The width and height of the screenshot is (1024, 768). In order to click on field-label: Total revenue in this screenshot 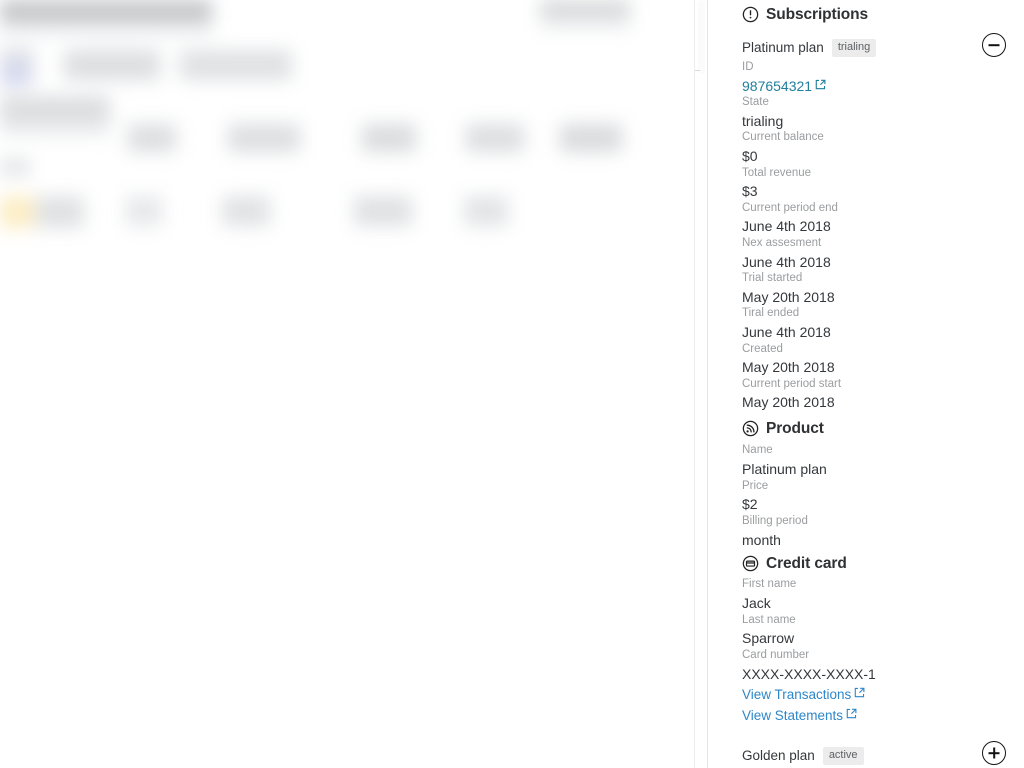, I will do `click(777, 172)`.